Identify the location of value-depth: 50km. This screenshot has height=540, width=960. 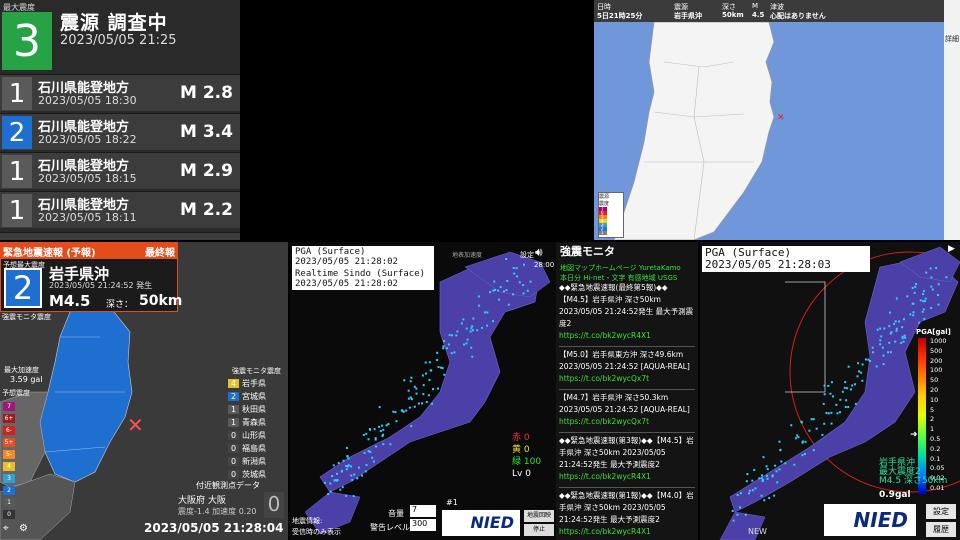
(733, 15).